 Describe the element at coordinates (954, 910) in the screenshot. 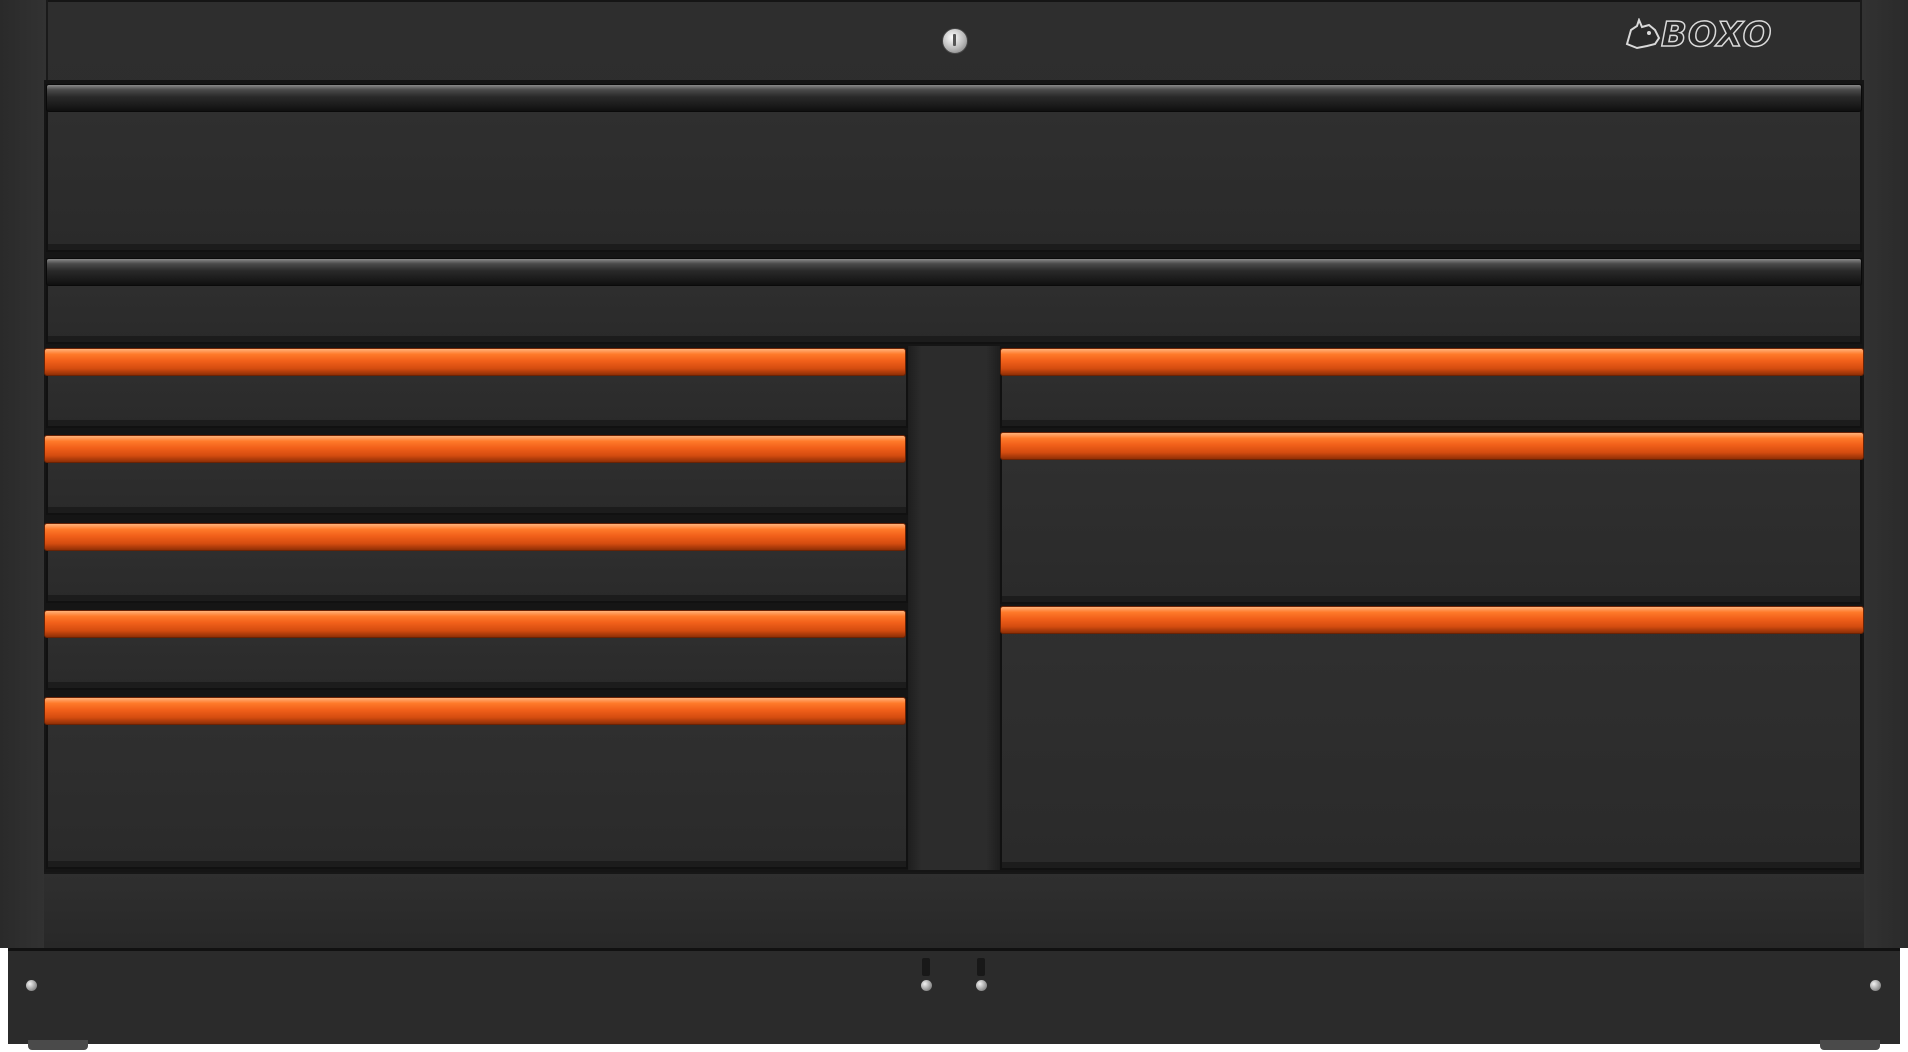

I see `cabinet-kick-panel` at that location.